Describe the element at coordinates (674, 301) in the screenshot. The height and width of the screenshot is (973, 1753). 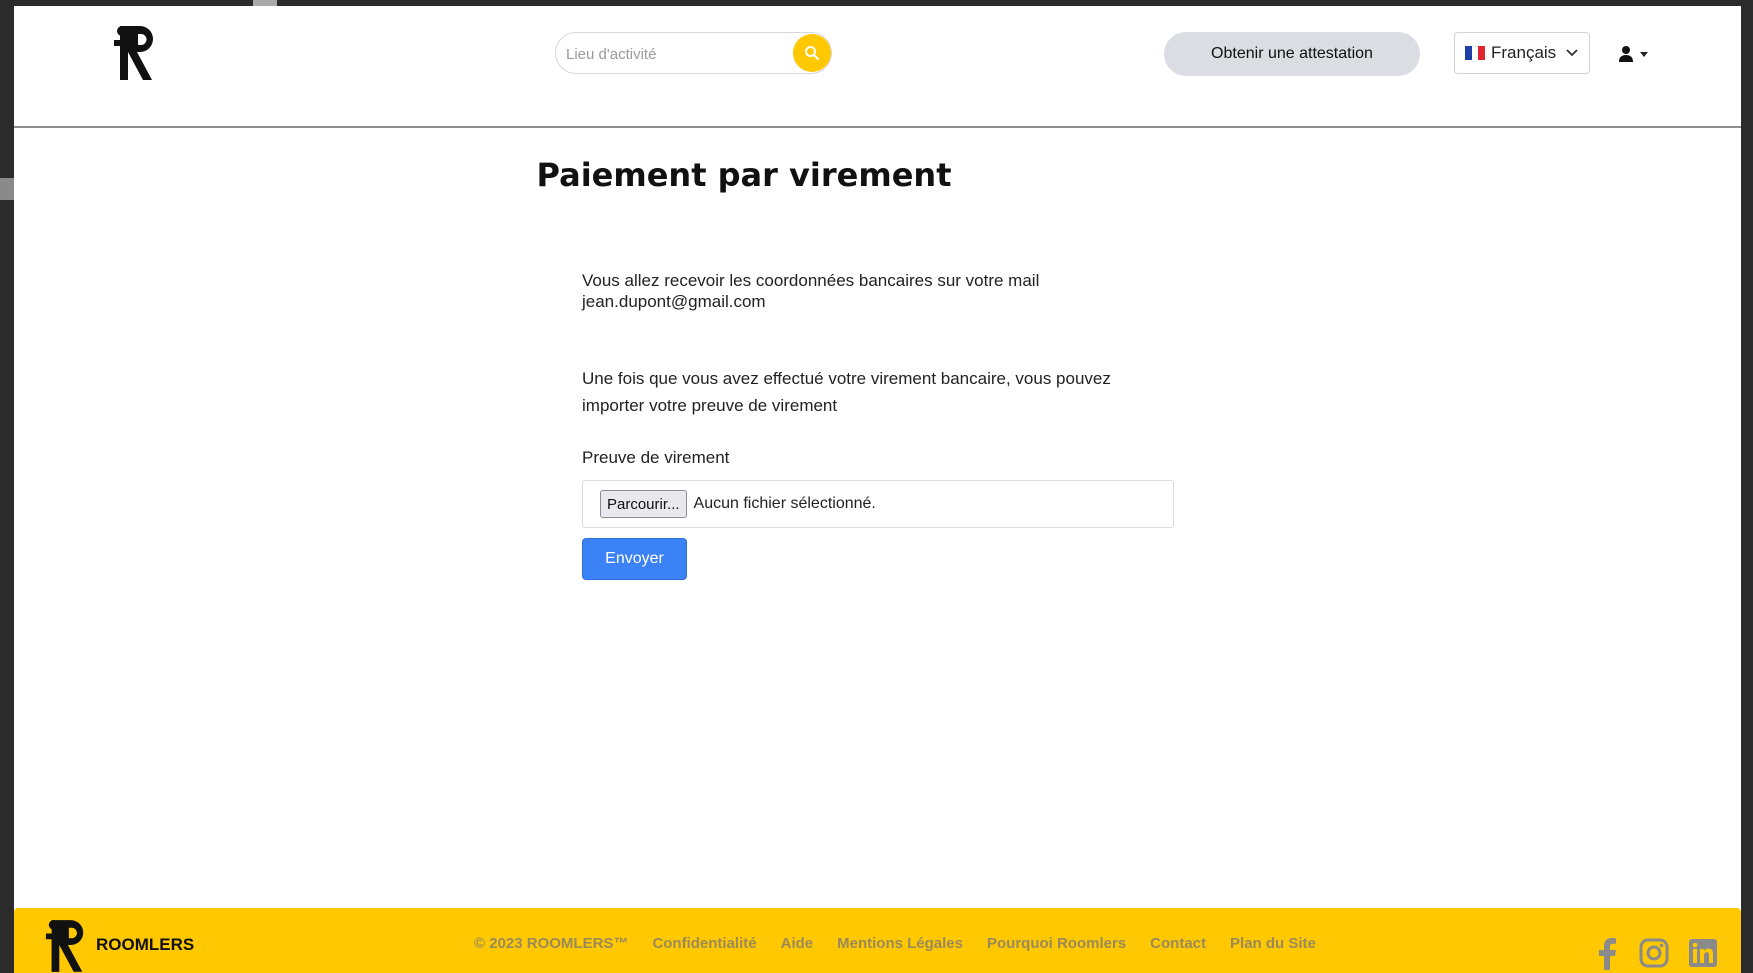
I see `user-email: jean.dupont@gmail.com` at that location.